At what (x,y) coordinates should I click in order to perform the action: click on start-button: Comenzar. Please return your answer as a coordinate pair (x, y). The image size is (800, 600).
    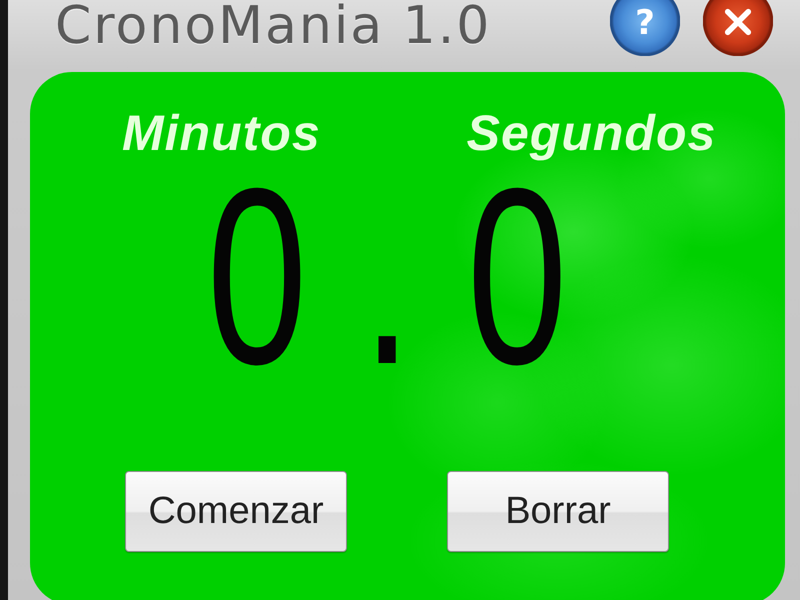
    Looking at the image, I should click on (236, 511).